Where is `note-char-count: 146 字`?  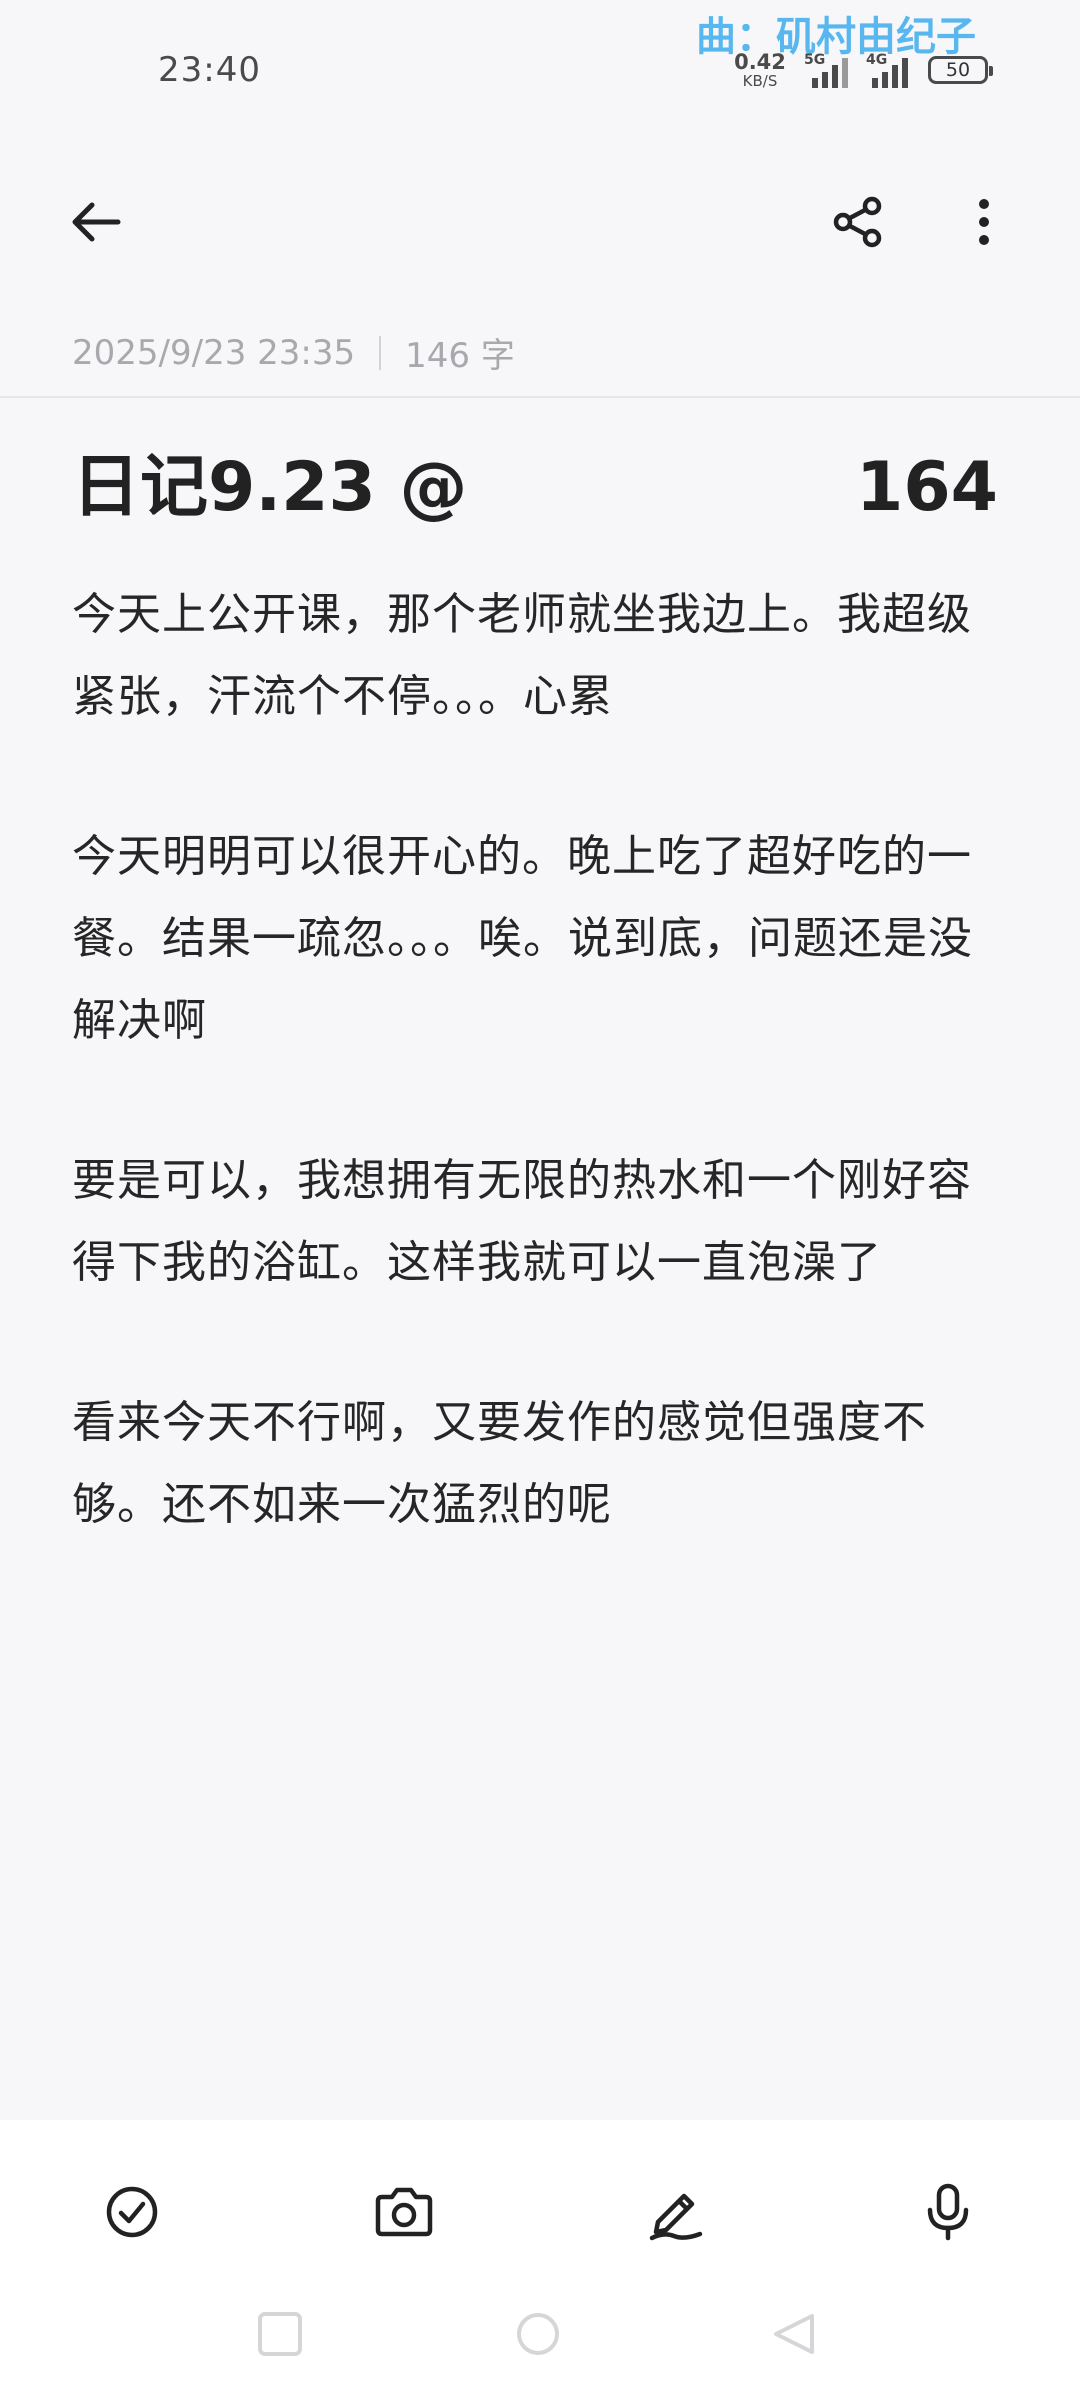
note-char-count: 146 字 is located at coordinates (460, 356).